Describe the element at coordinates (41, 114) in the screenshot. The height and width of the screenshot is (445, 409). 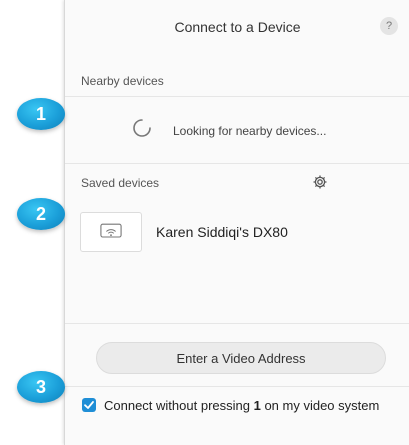
I see `callout-badge-1: 1` at that location.